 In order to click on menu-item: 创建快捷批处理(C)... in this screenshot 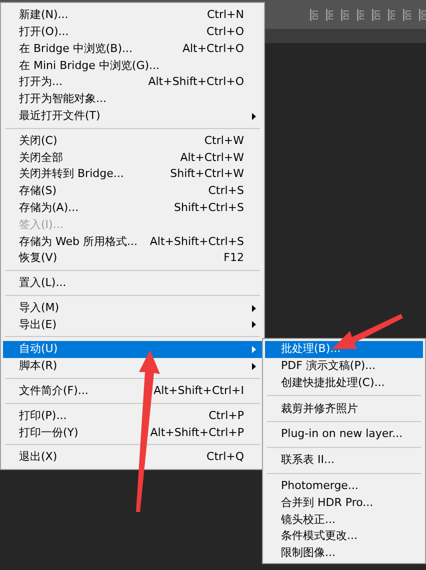, I will do `click(344, 383)`.